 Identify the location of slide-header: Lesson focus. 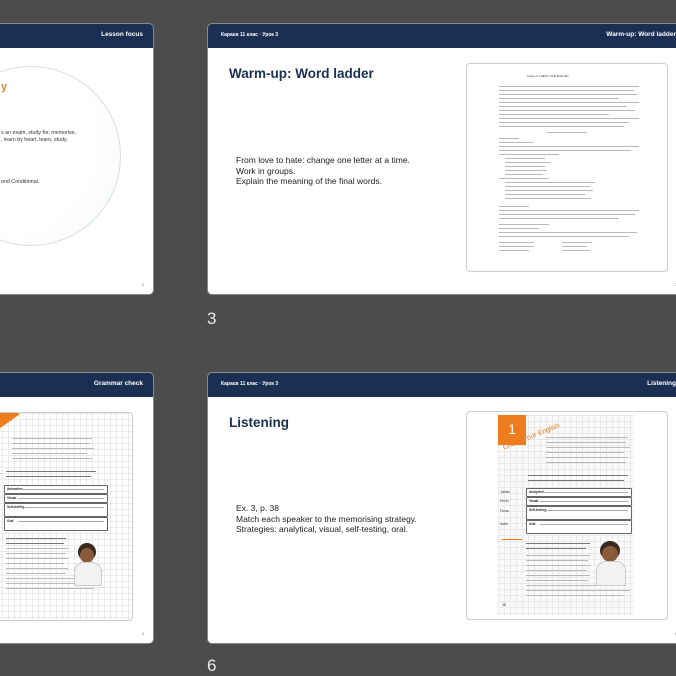
(76, 36).